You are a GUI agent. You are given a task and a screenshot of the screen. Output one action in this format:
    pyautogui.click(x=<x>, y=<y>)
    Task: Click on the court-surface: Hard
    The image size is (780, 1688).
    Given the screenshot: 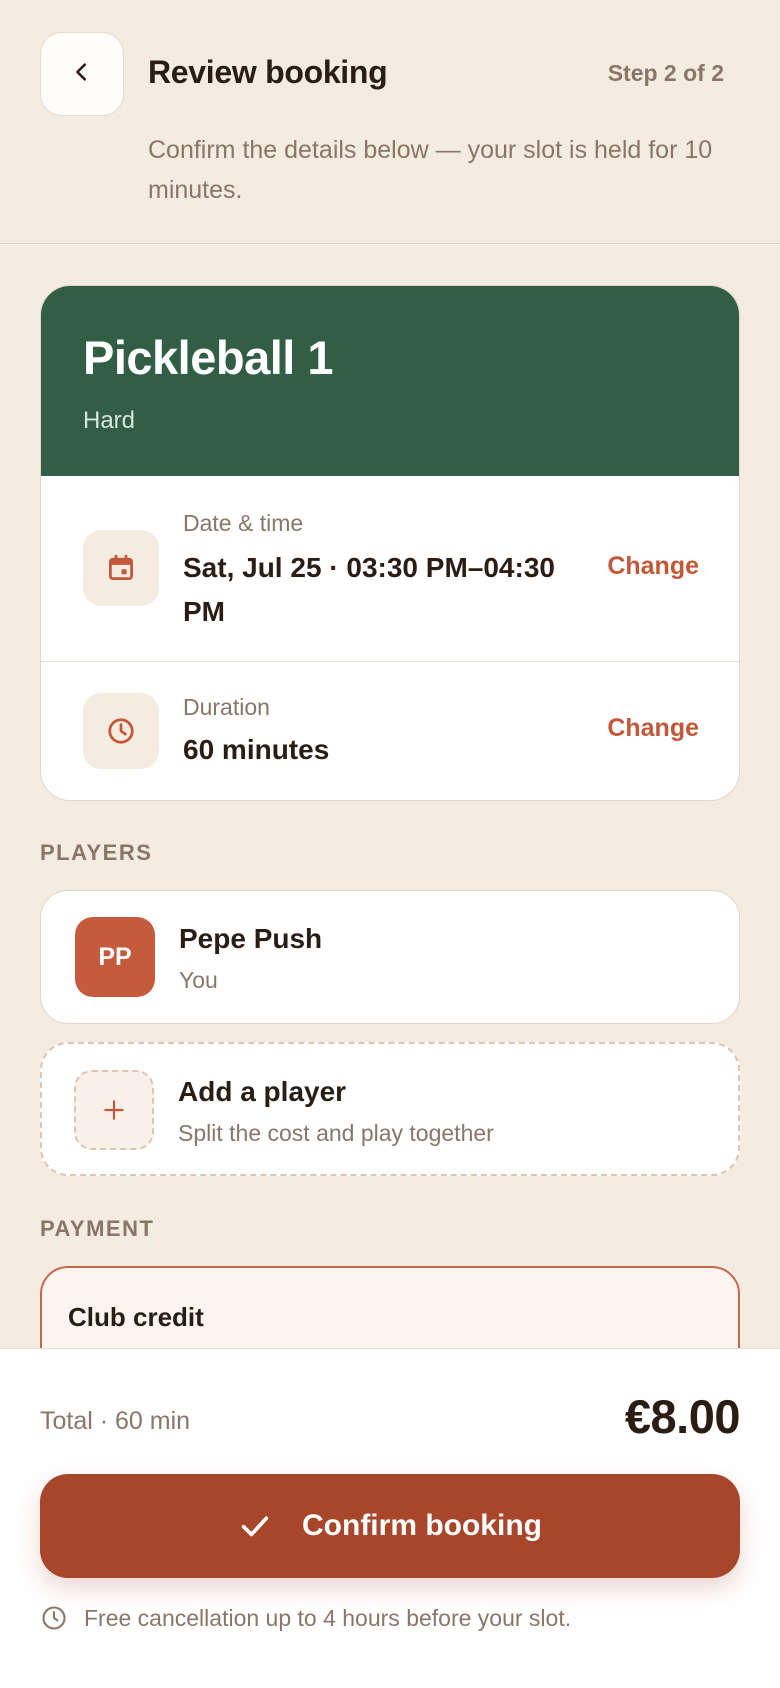 What is the action you would take?
    pyautogui.click(x=109, y=420)
    